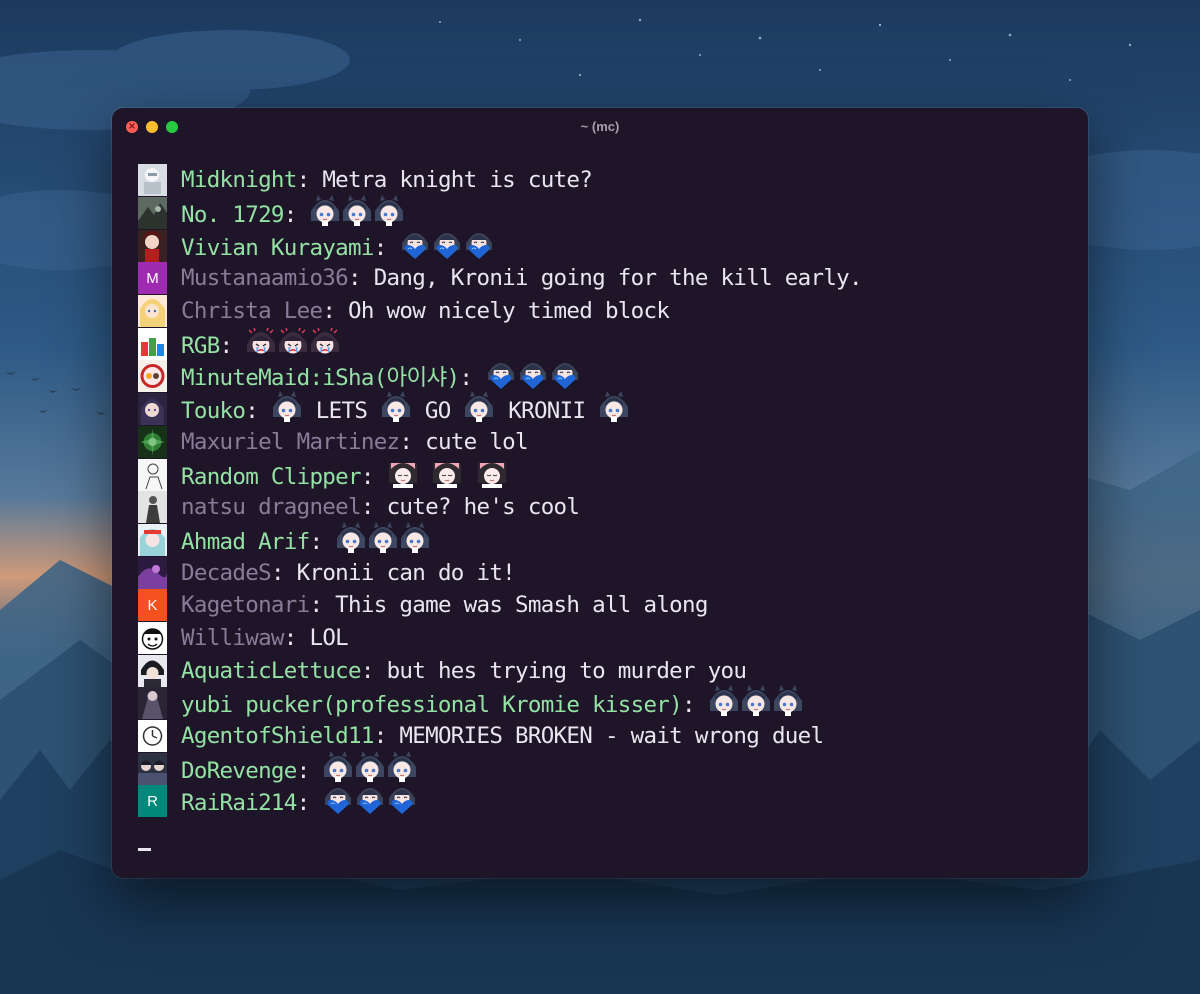 This screenshot has height=994, width=1200. What do you see at coordinates (152, 801) in the screenshot?
I see `avatar-letter-R: R` at bounding box center [152, 801].